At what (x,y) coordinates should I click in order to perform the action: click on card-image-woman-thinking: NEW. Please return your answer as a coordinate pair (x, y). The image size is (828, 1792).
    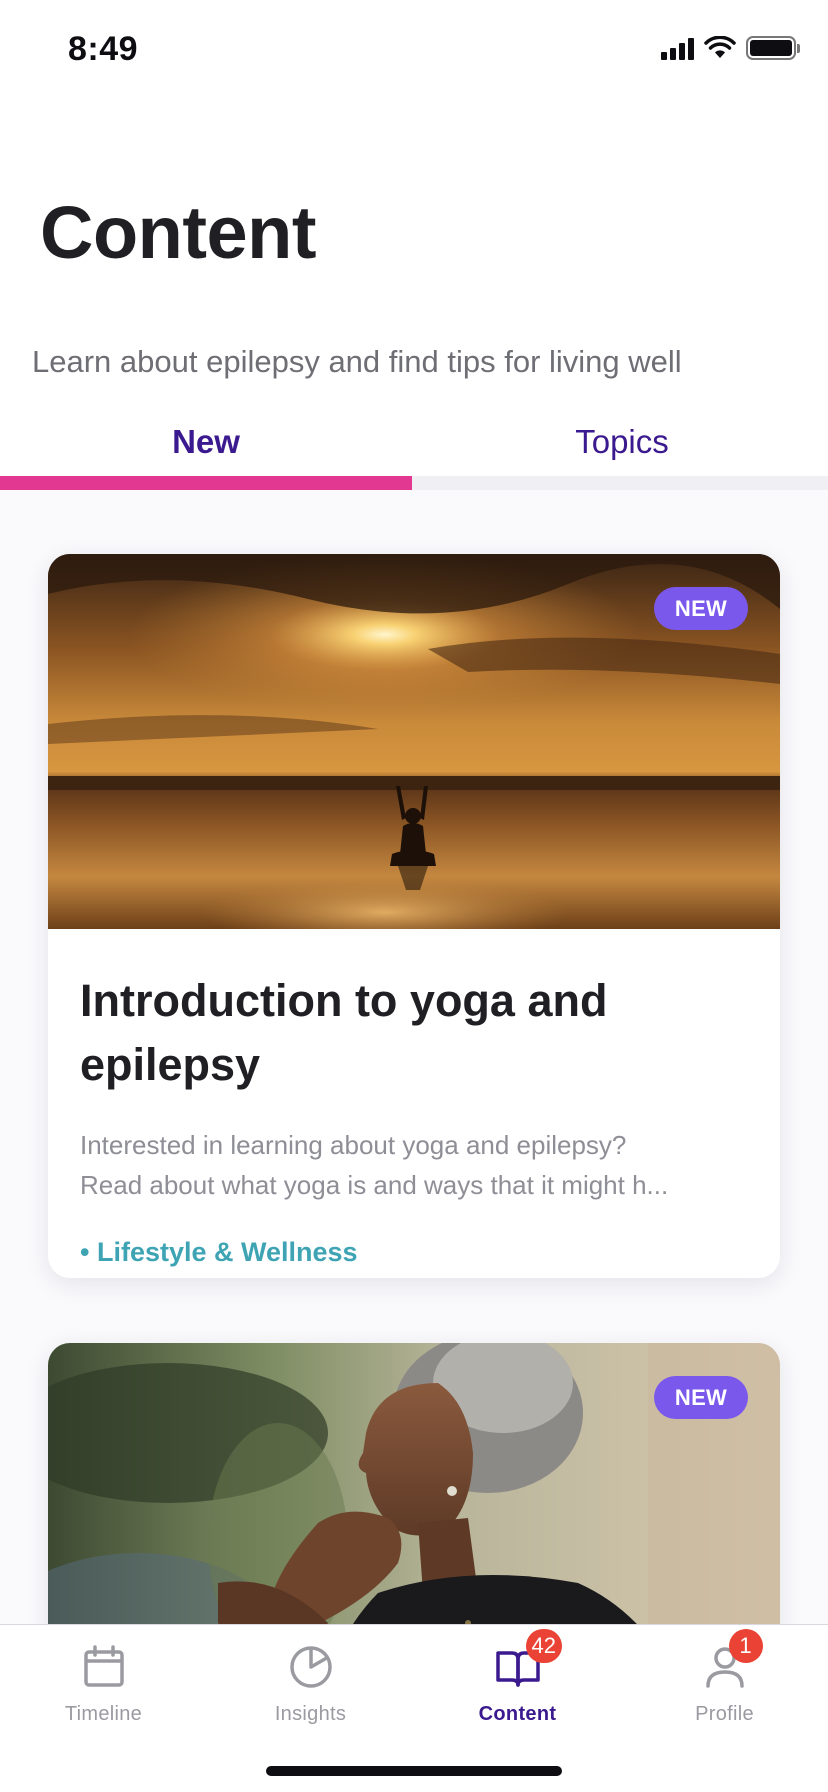
    Looking at the image, I should click on (414, 1483).